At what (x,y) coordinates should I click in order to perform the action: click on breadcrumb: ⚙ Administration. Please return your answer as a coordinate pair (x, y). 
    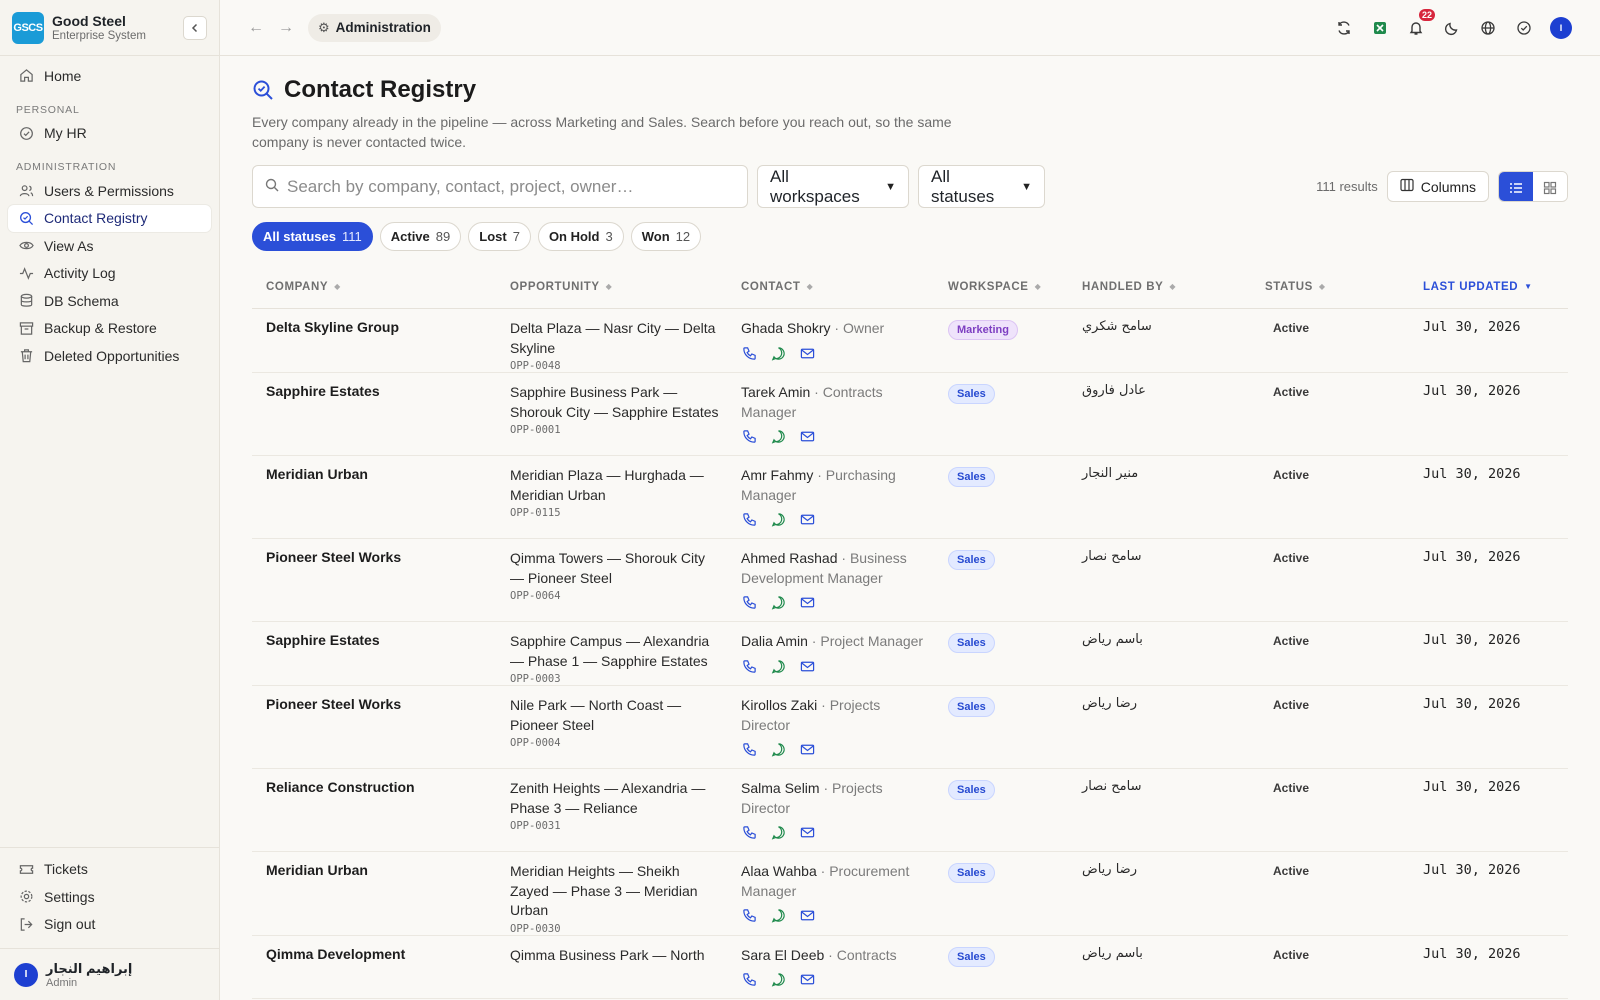
    Looking at the image, I should click on (374, 27).